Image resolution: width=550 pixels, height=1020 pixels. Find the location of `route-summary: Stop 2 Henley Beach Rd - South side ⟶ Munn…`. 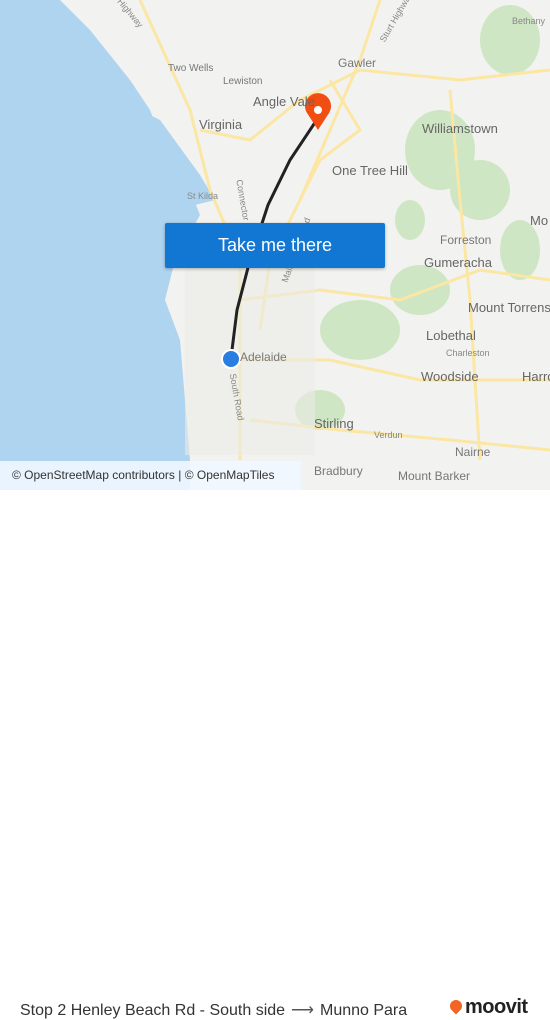

route-summary: Stop 2 Henley Beach Rd - South side ⟶ Munn… is located at coordinates (213, 1010).